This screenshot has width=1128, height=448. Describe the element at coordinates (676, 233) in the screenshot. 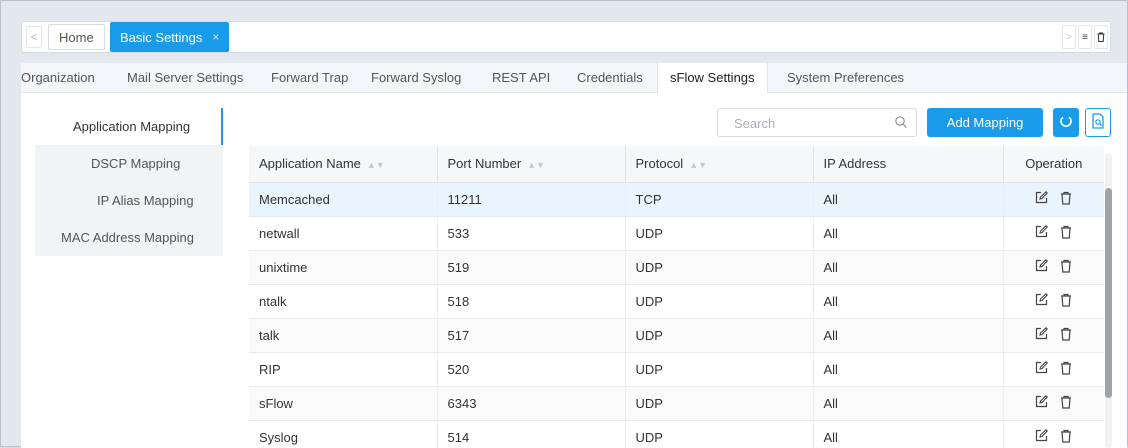

I see `table-row: netwall 533 UDP All` at that location.